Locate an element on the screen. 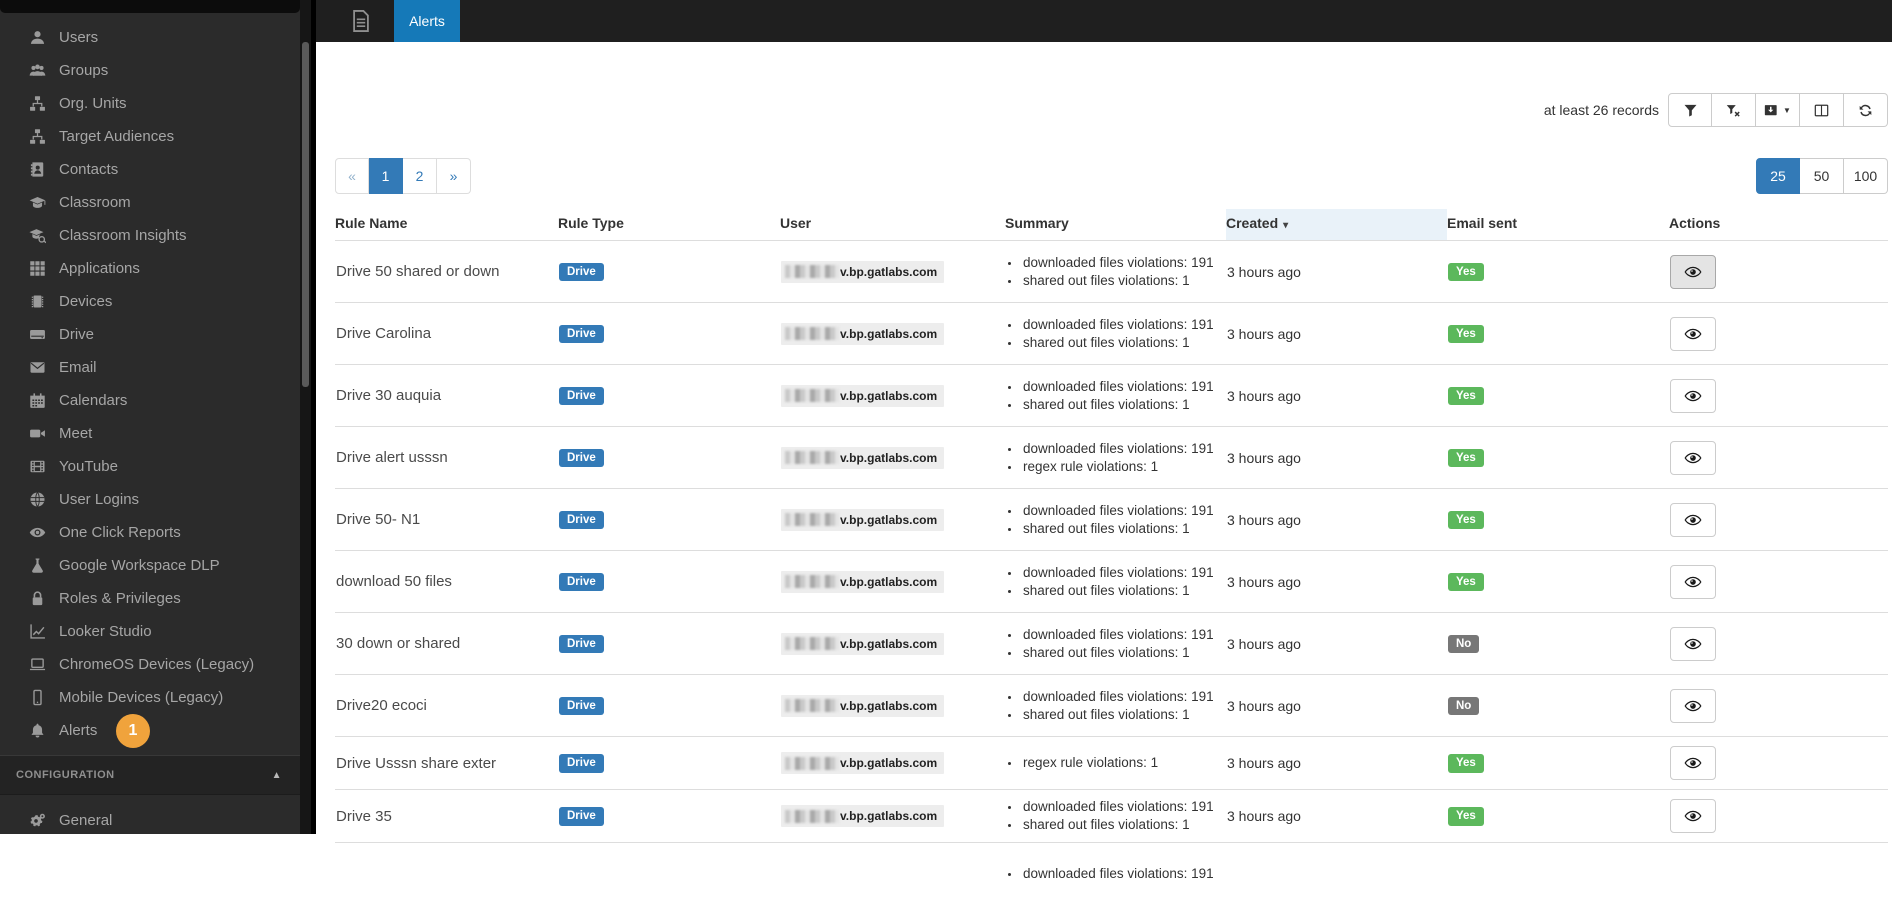 Image resolution: width=1892 pixels, height=904 pixels. sidebar-item-meet: Meet is located at coordinates (150, 433).